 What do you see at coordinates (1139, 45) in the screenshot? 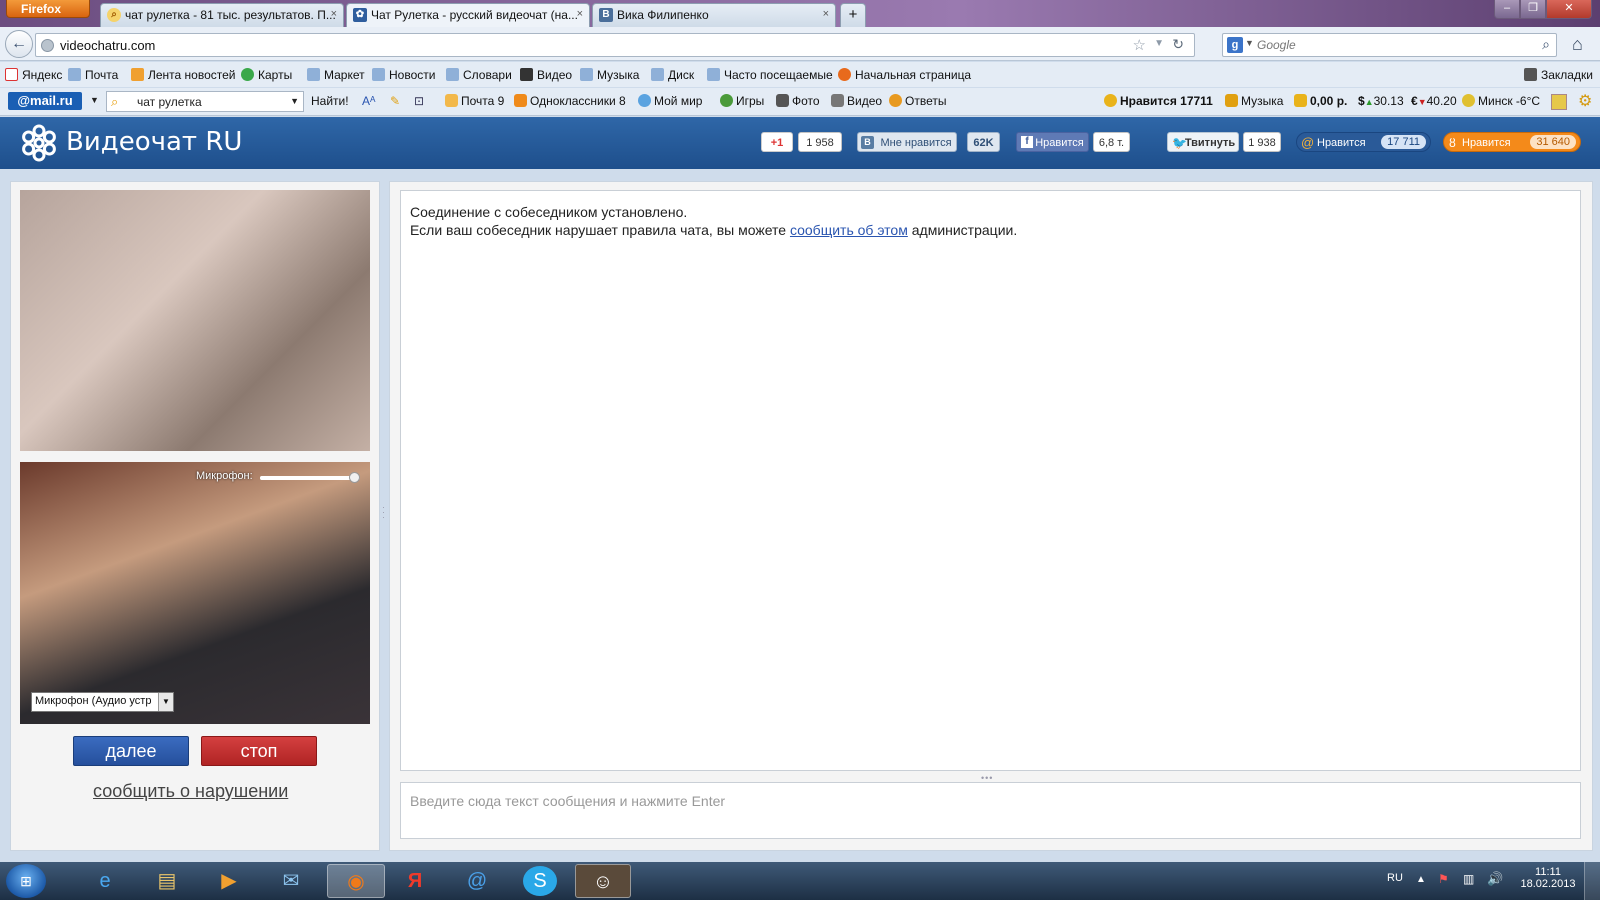
I see `star-icon: ☆` at bounding box center [1139, 45].